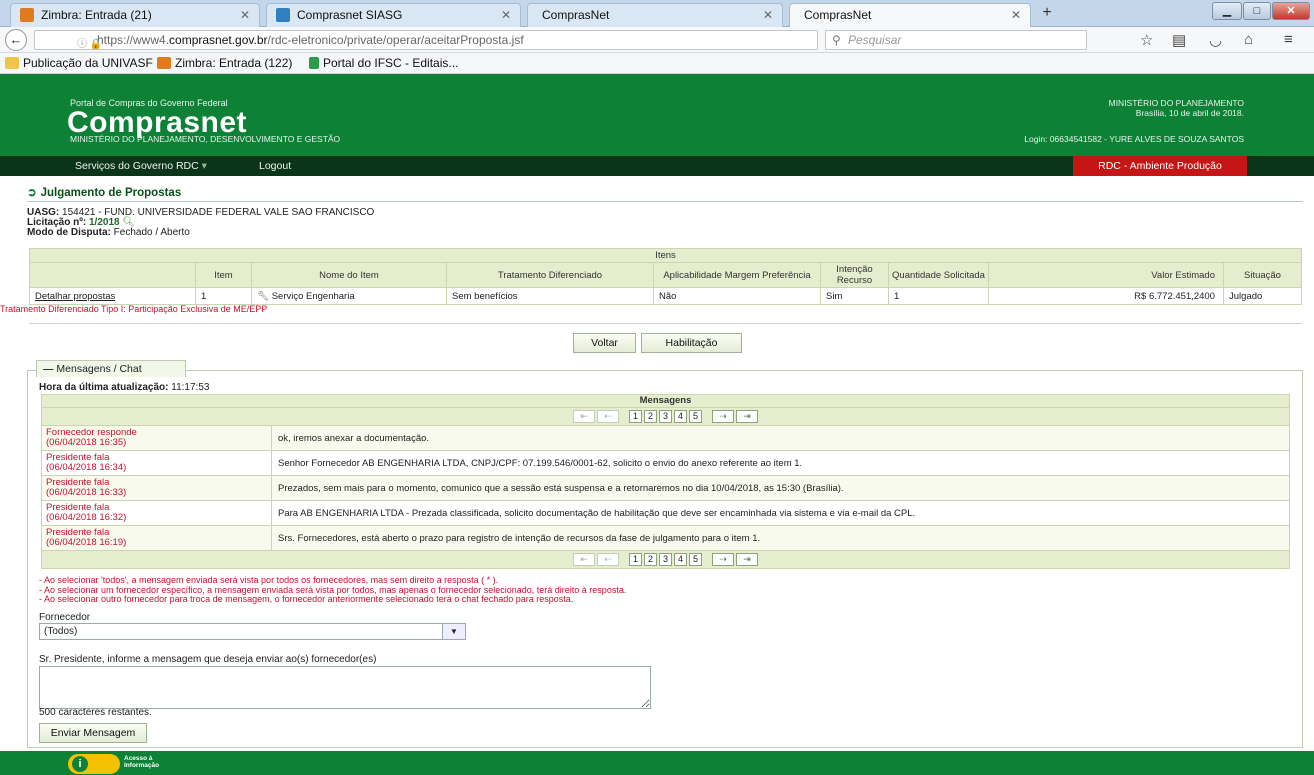 The image size is (1314, 775). What do you see at coordinates (86, 467) in the screenshot?
I see `sender-date: (06/04/2018 16:34)` at bounding box center [86, 467].